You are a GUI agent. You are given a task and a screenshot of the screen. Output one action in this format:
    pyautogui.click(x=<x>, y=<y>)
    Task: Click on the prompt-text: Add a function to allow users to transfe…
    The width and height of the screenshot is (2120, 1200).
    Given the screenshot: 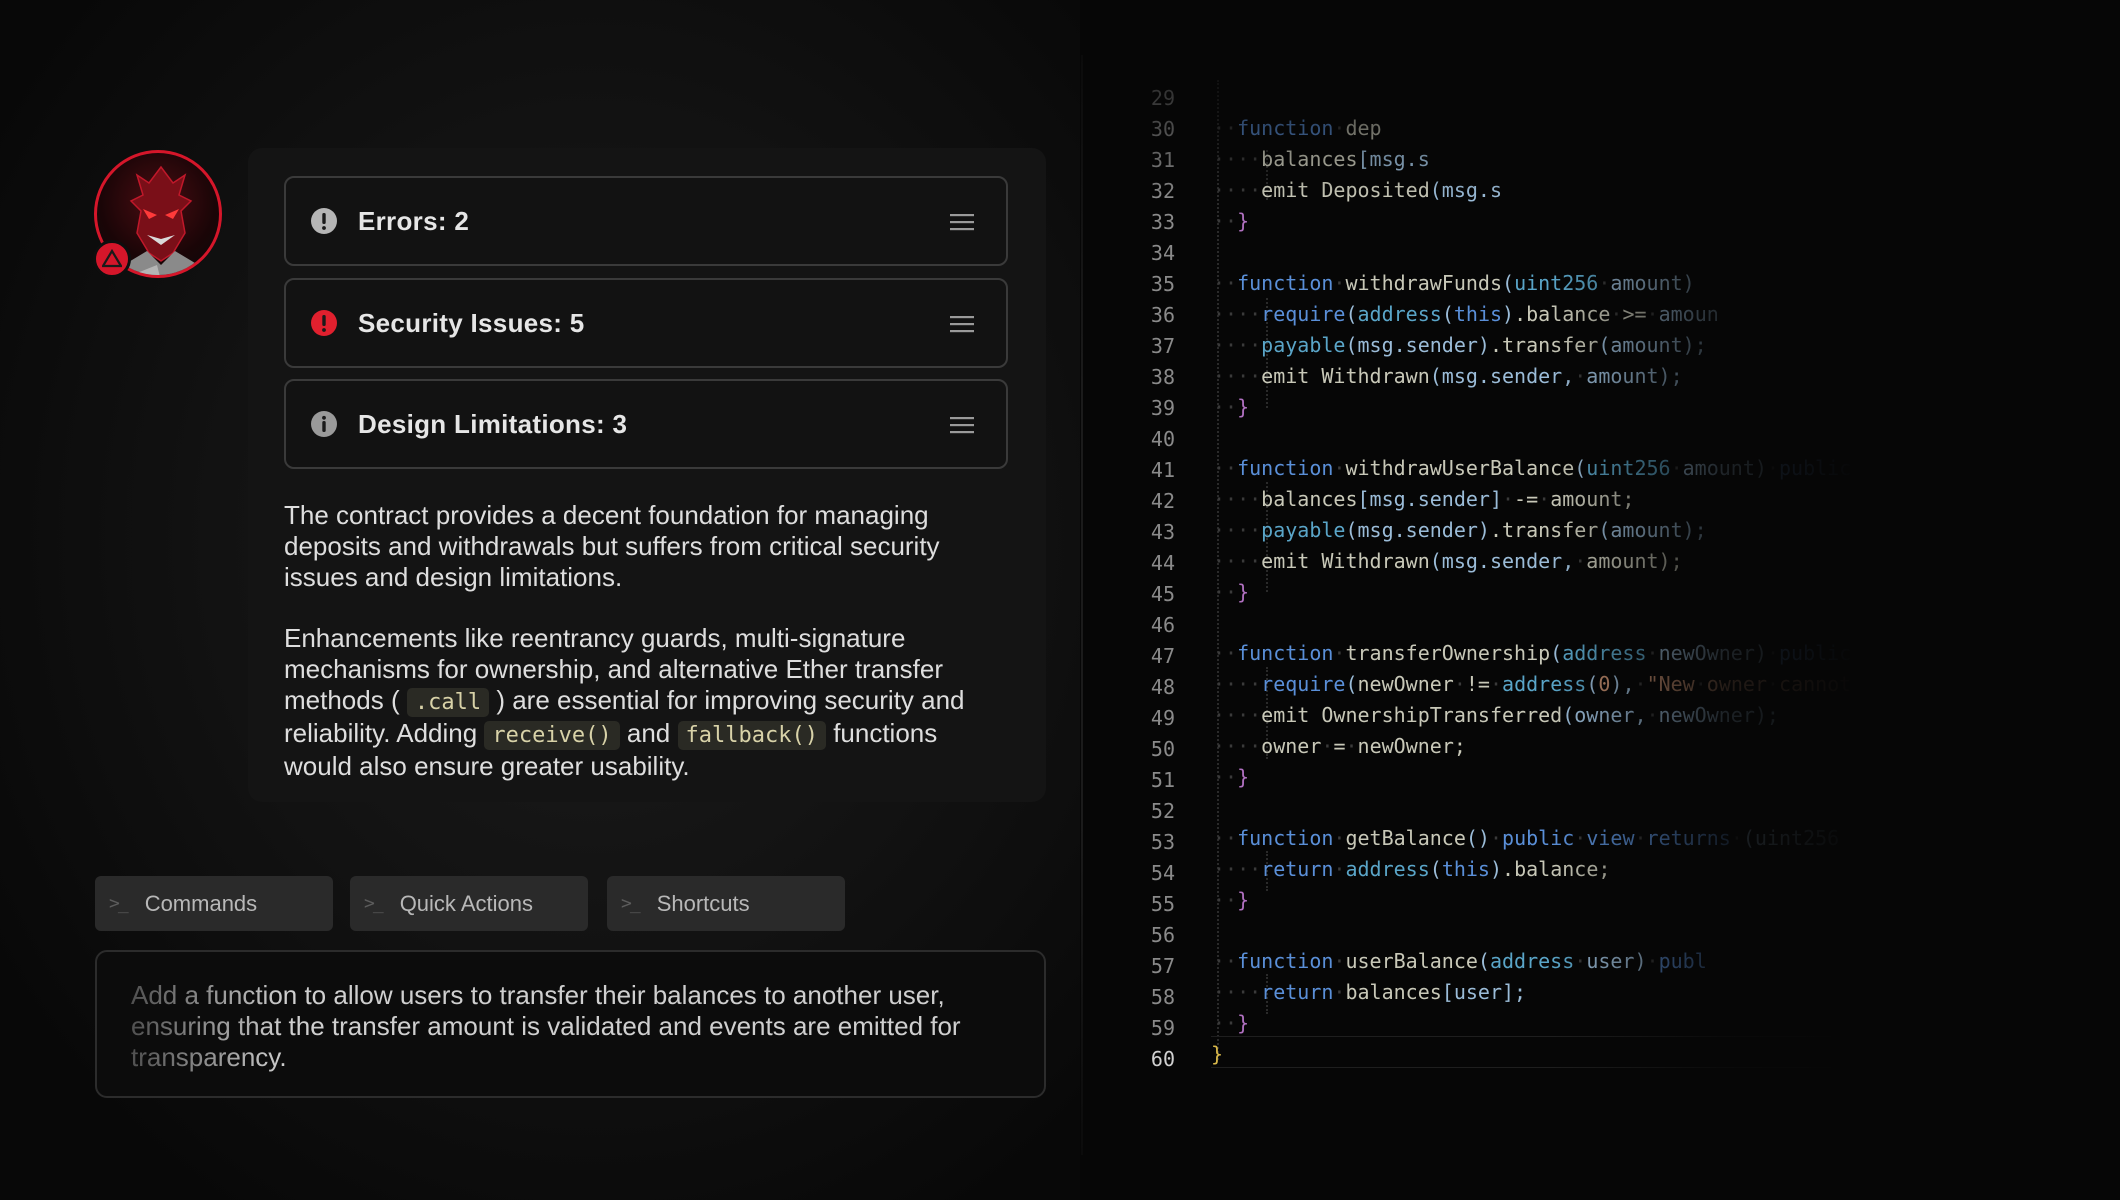 What is the action you would take?
    pyautogui.click(x=546, y=1026)
    